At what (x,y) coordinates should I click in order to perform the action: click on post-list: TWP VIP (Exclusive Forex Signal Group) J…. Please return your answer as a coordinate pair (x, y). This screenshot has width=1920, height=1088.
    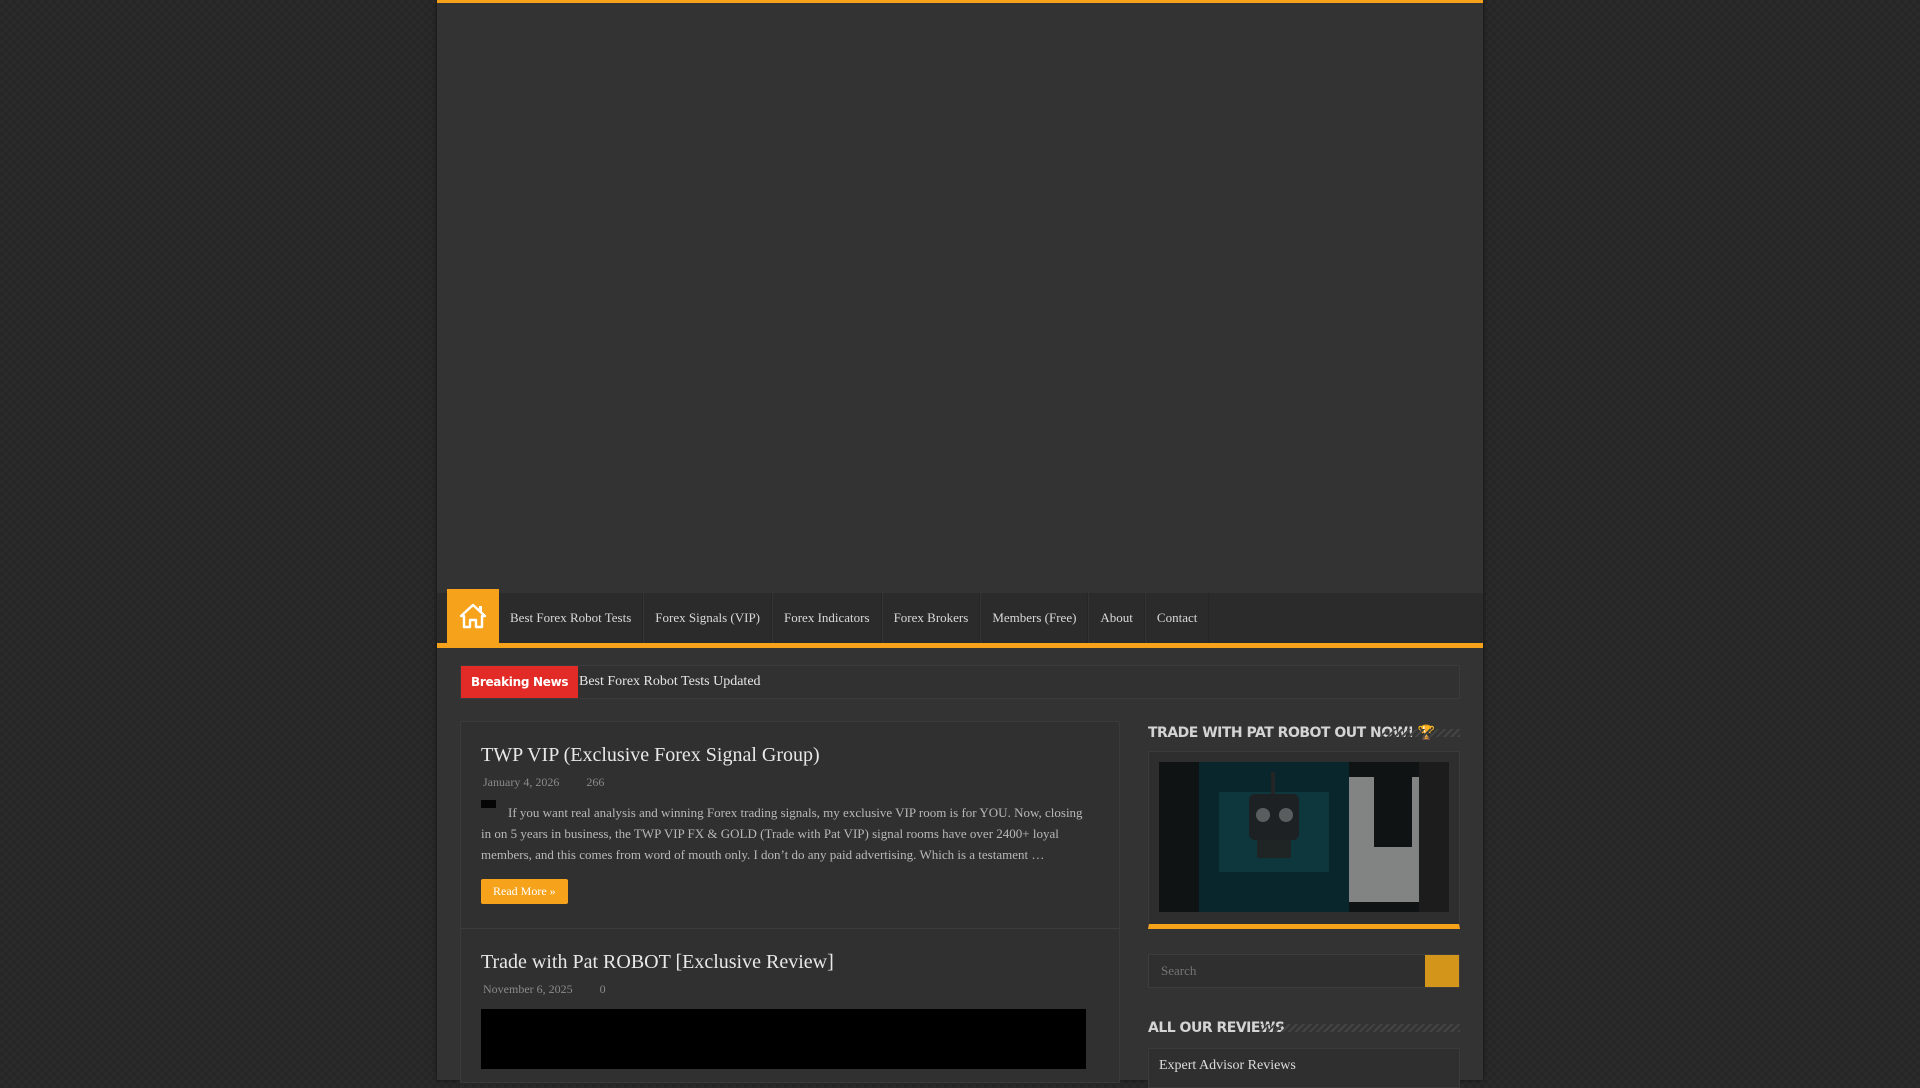
    Looking at the image, I should click on (790, 902).